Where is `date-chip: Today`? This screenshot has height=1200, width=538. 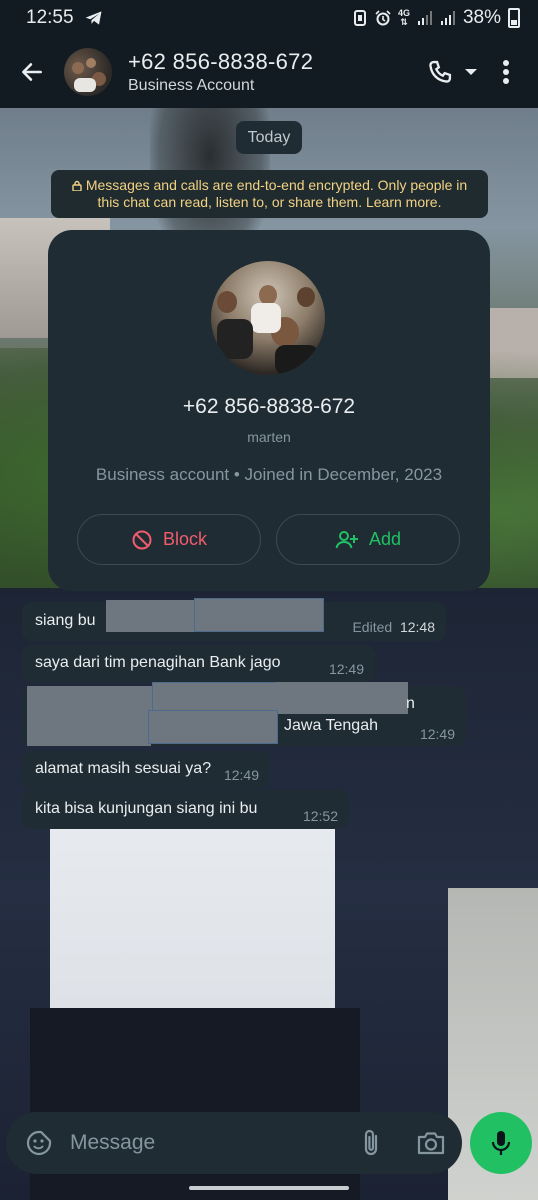 date-chip: Today is located at coordinates (269, 137).